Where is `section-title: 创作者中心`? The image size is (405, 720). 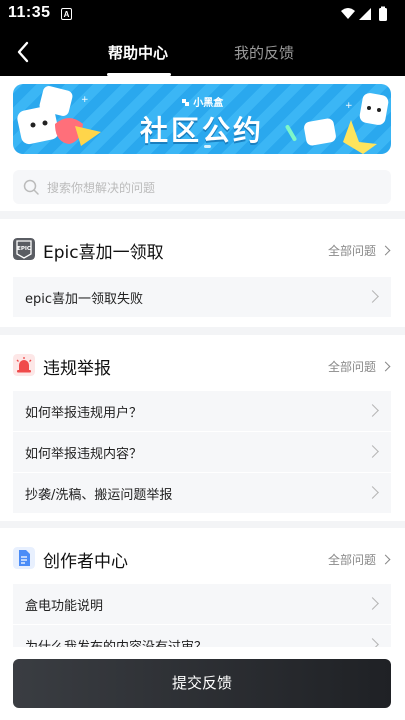
section-title: 创作者中心 is located at coordinates (85, 562).